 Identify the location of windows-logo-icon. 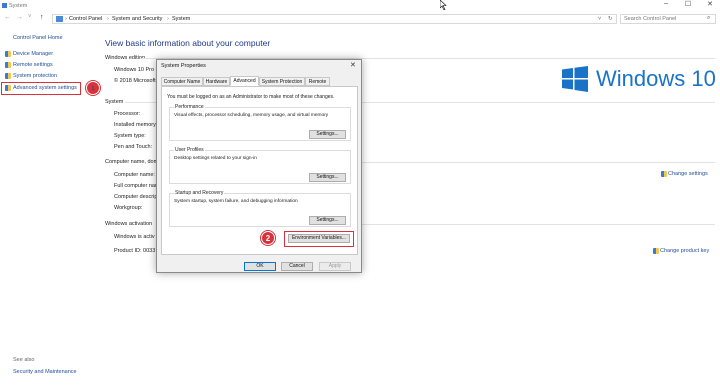
(575, 79).